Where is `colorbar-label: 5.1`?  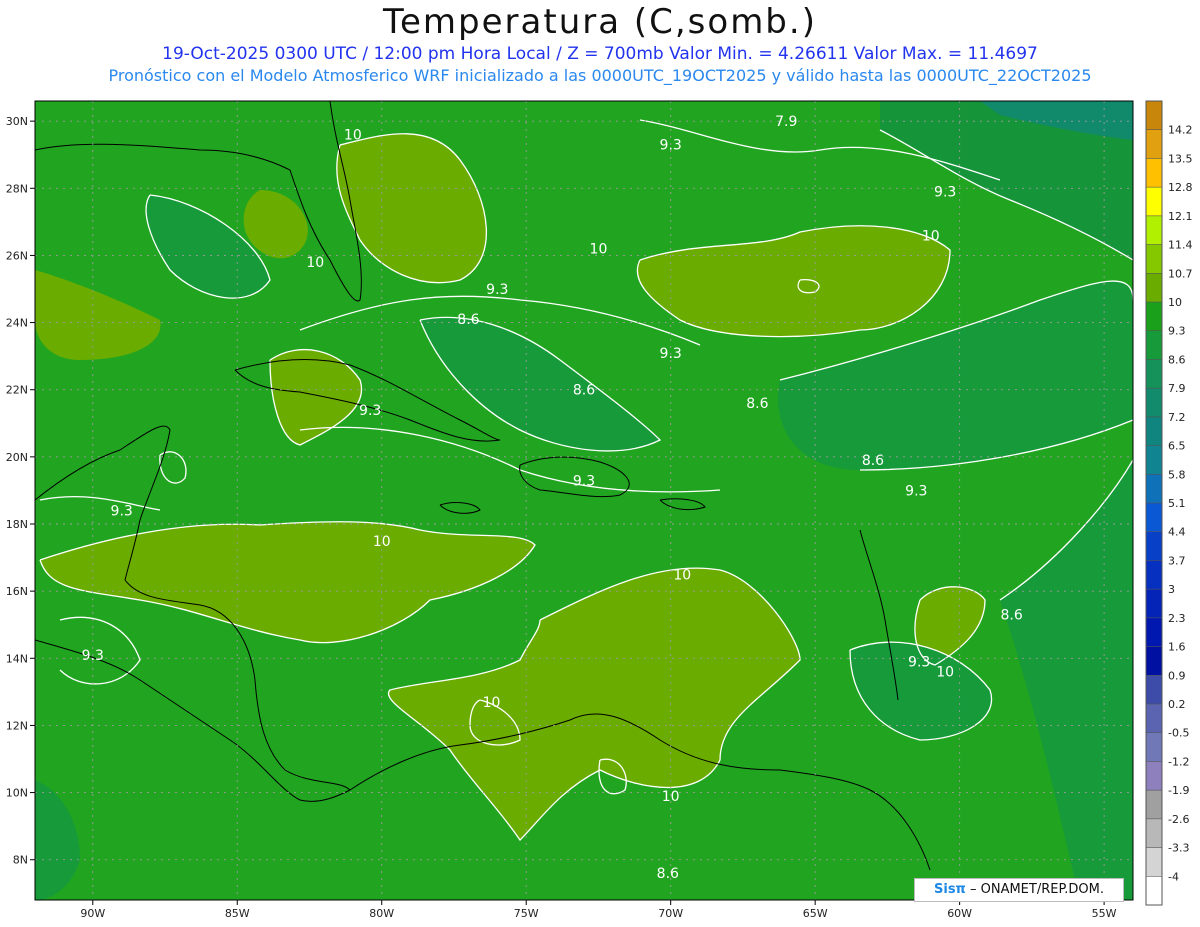 colorbar-label: 5.1 is located at coordinates (1177, 503).